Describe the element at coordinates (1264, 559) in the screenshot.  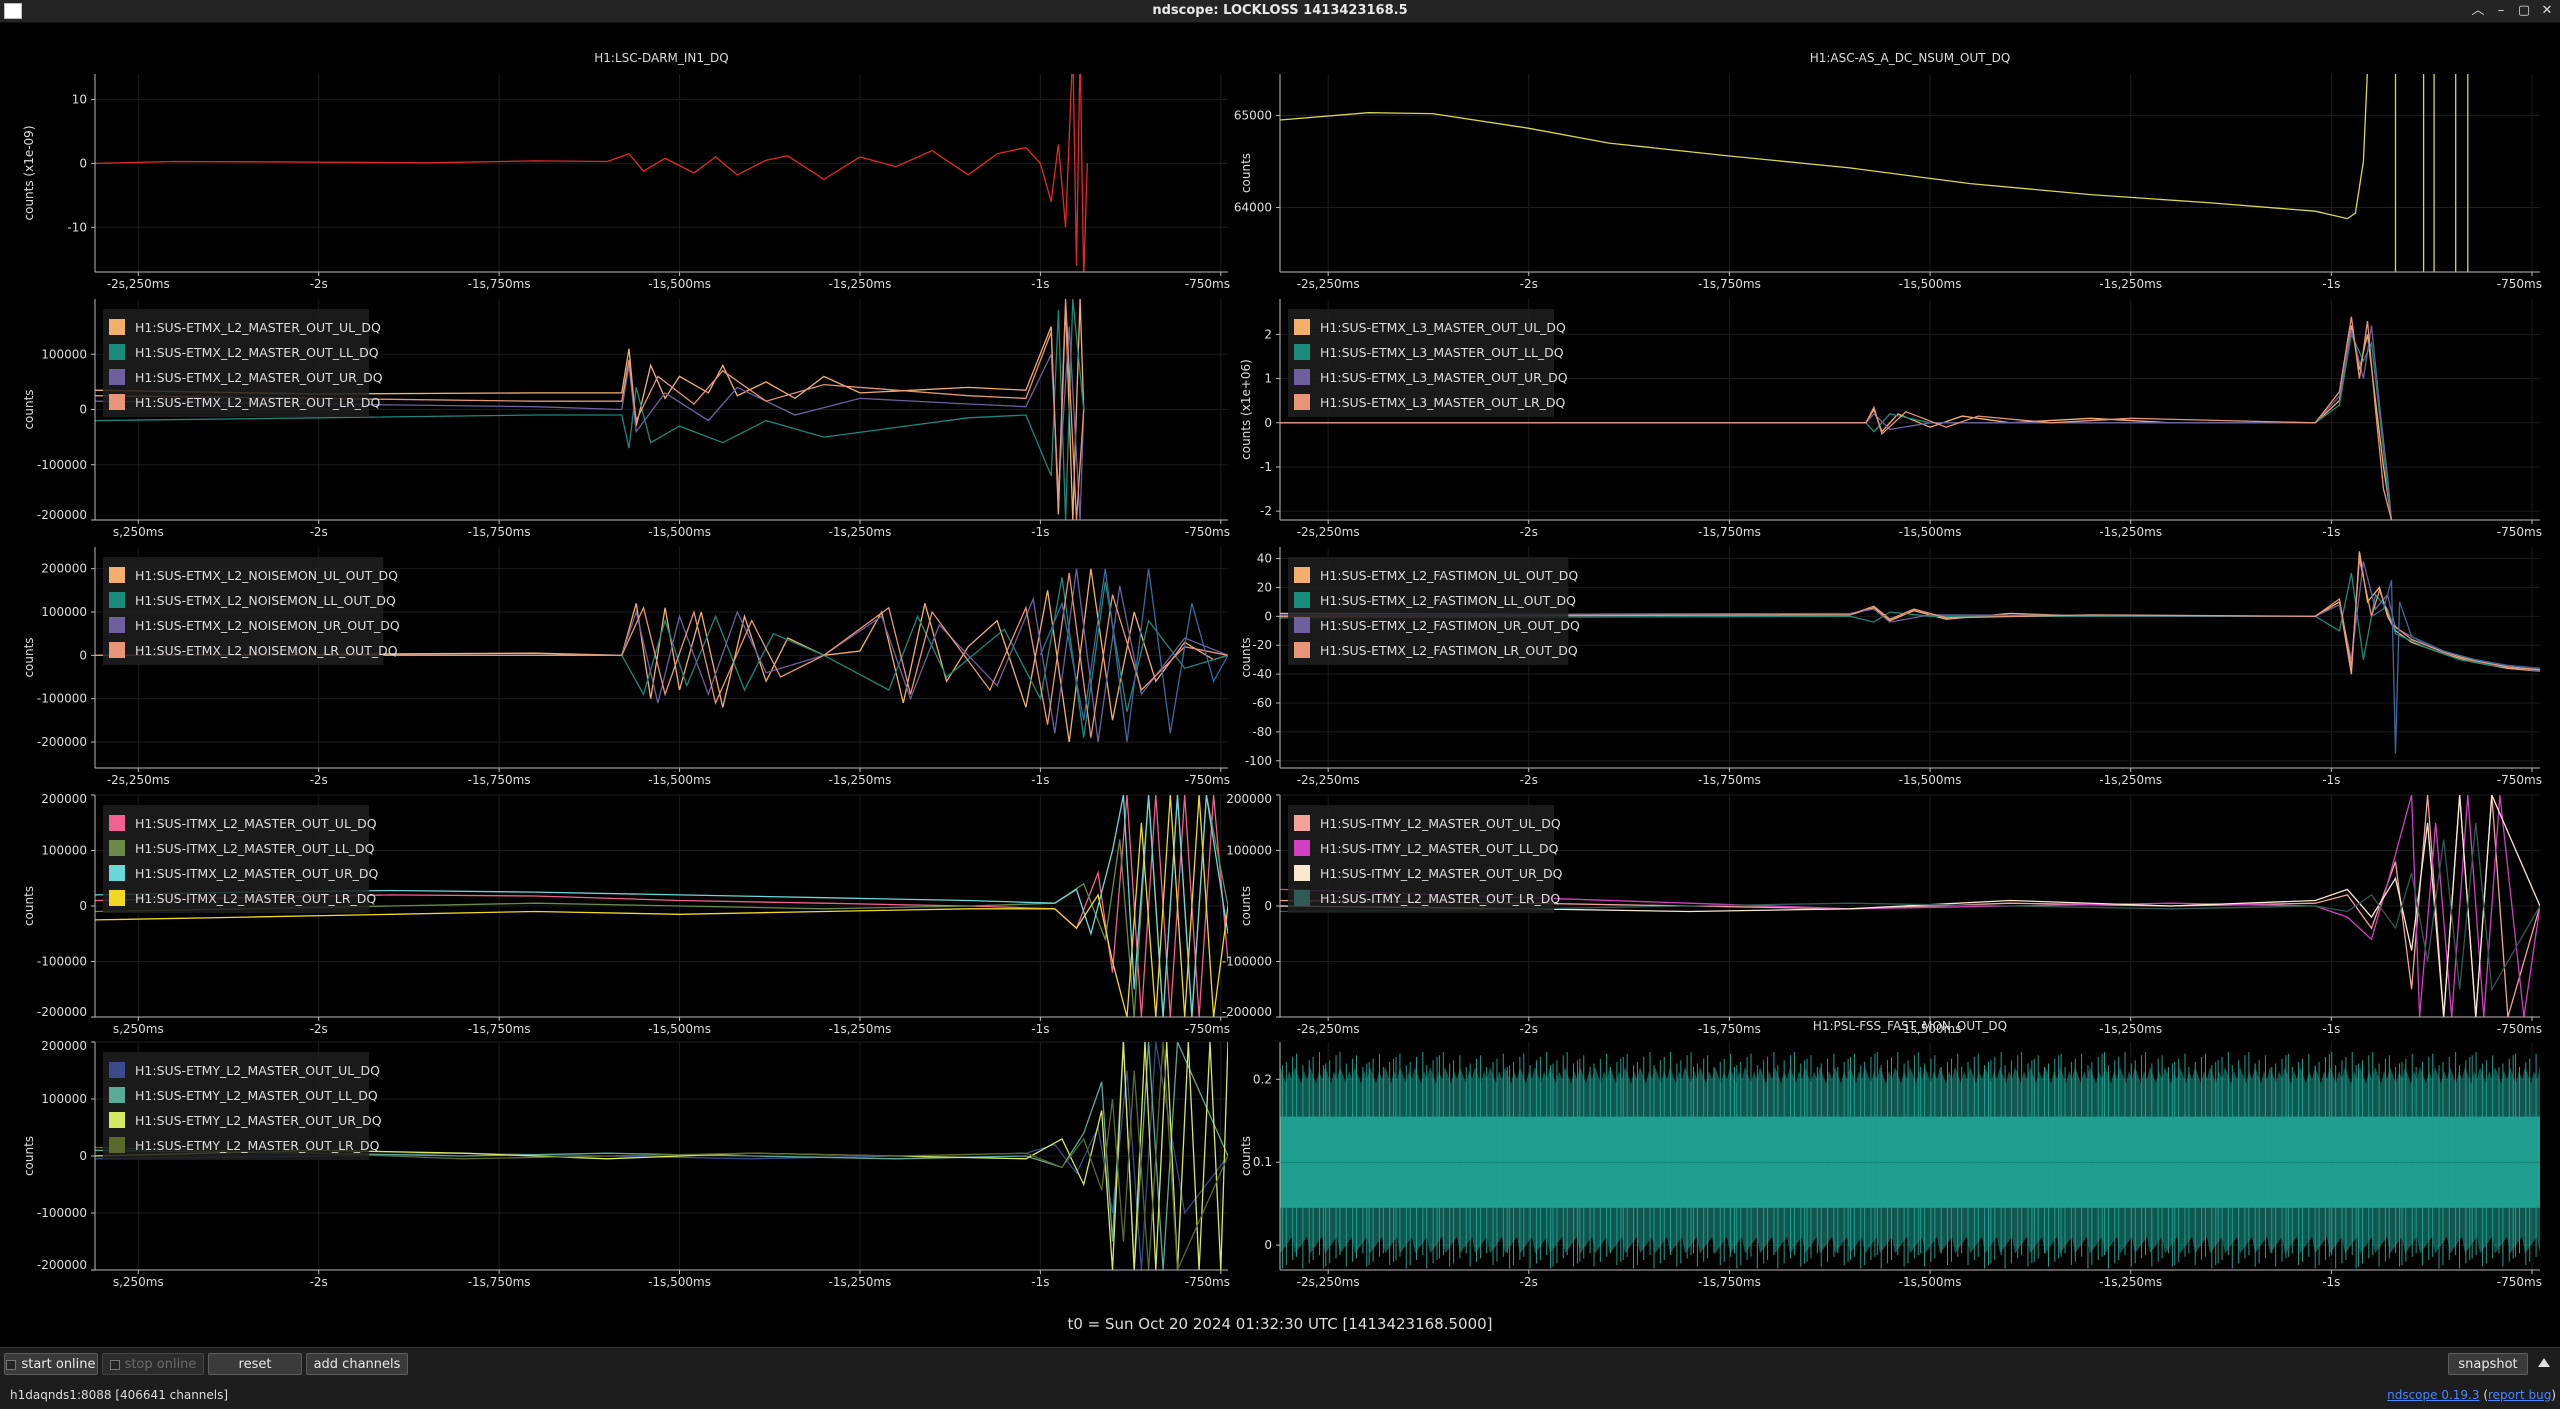
I see `y-tick-label: 40` at that location.